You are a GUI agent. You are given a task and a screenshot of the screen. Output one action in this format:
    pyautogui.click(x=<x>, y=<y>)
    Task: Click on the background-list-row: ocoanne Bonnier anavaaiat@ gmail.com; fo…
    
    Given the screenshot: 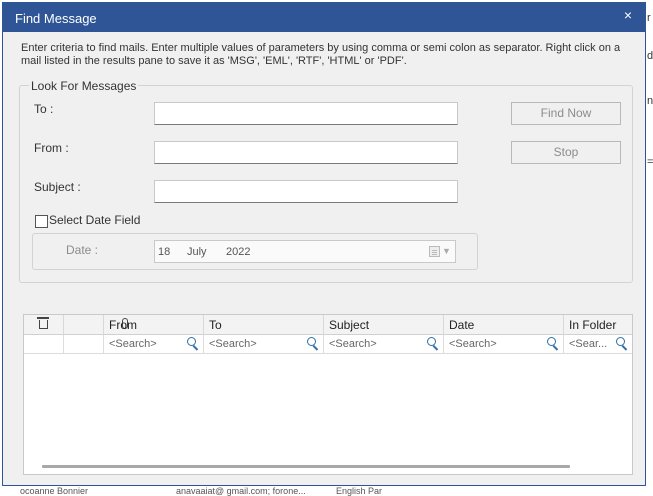 What is the action you would take?
    pyautogui.click(x=326, y=491)
    